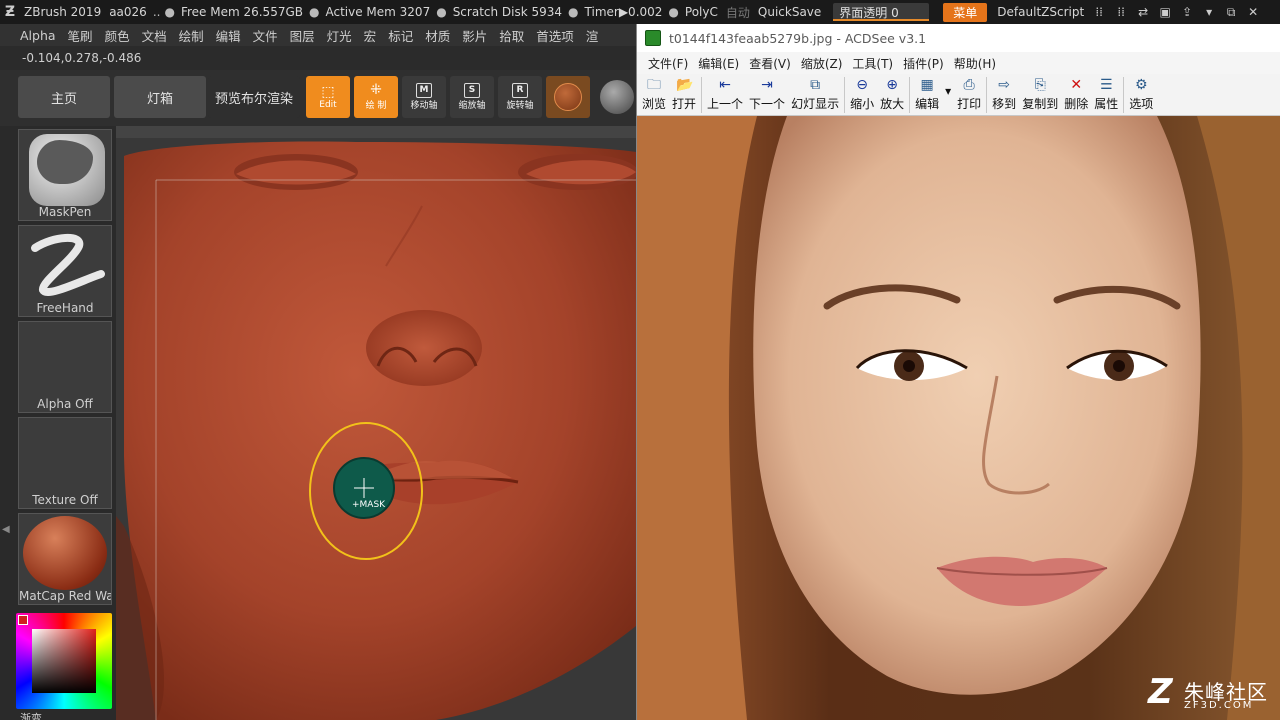 This screenshot has height=720, width=1280. I want to click on toolbar-button-next: ⇥ 下一个, so click(767, 93).